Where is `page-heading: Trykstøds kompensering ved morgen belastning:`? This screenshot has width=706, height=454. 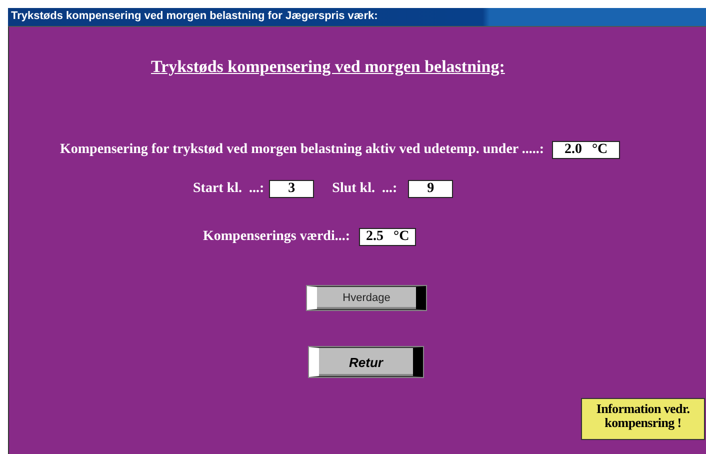 page-heading: Trykstøds kompensering ved morgen belastning: is located at coordinates (328, 67).